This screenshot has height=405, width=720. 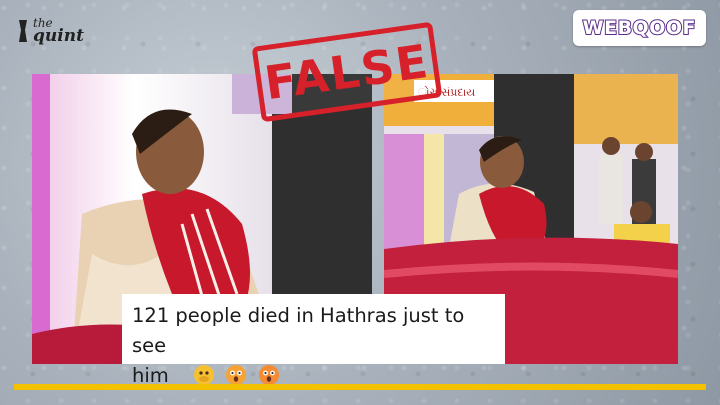 What do you see at coordinates (360, 387) in the screenshot?
I see `accent-bar` at bounding box center [360, 387].